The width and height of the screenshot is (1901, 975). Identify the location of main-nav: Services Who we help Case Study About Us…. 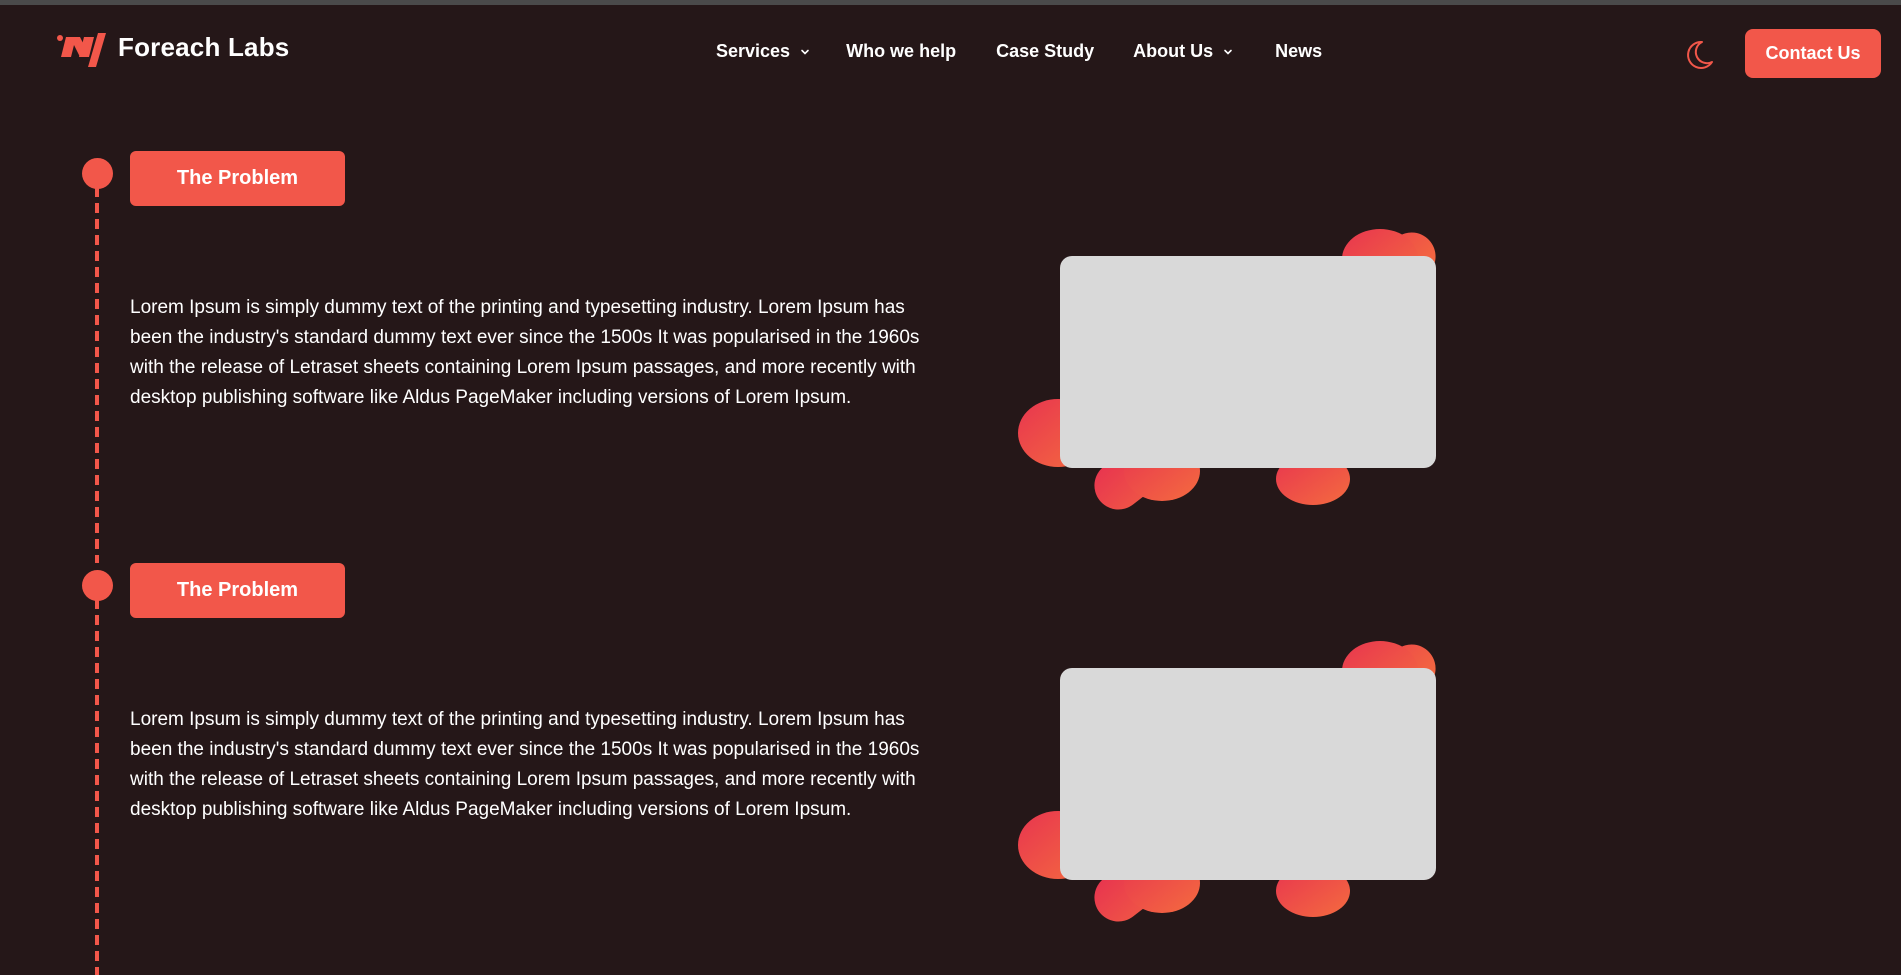
(1019, 51).